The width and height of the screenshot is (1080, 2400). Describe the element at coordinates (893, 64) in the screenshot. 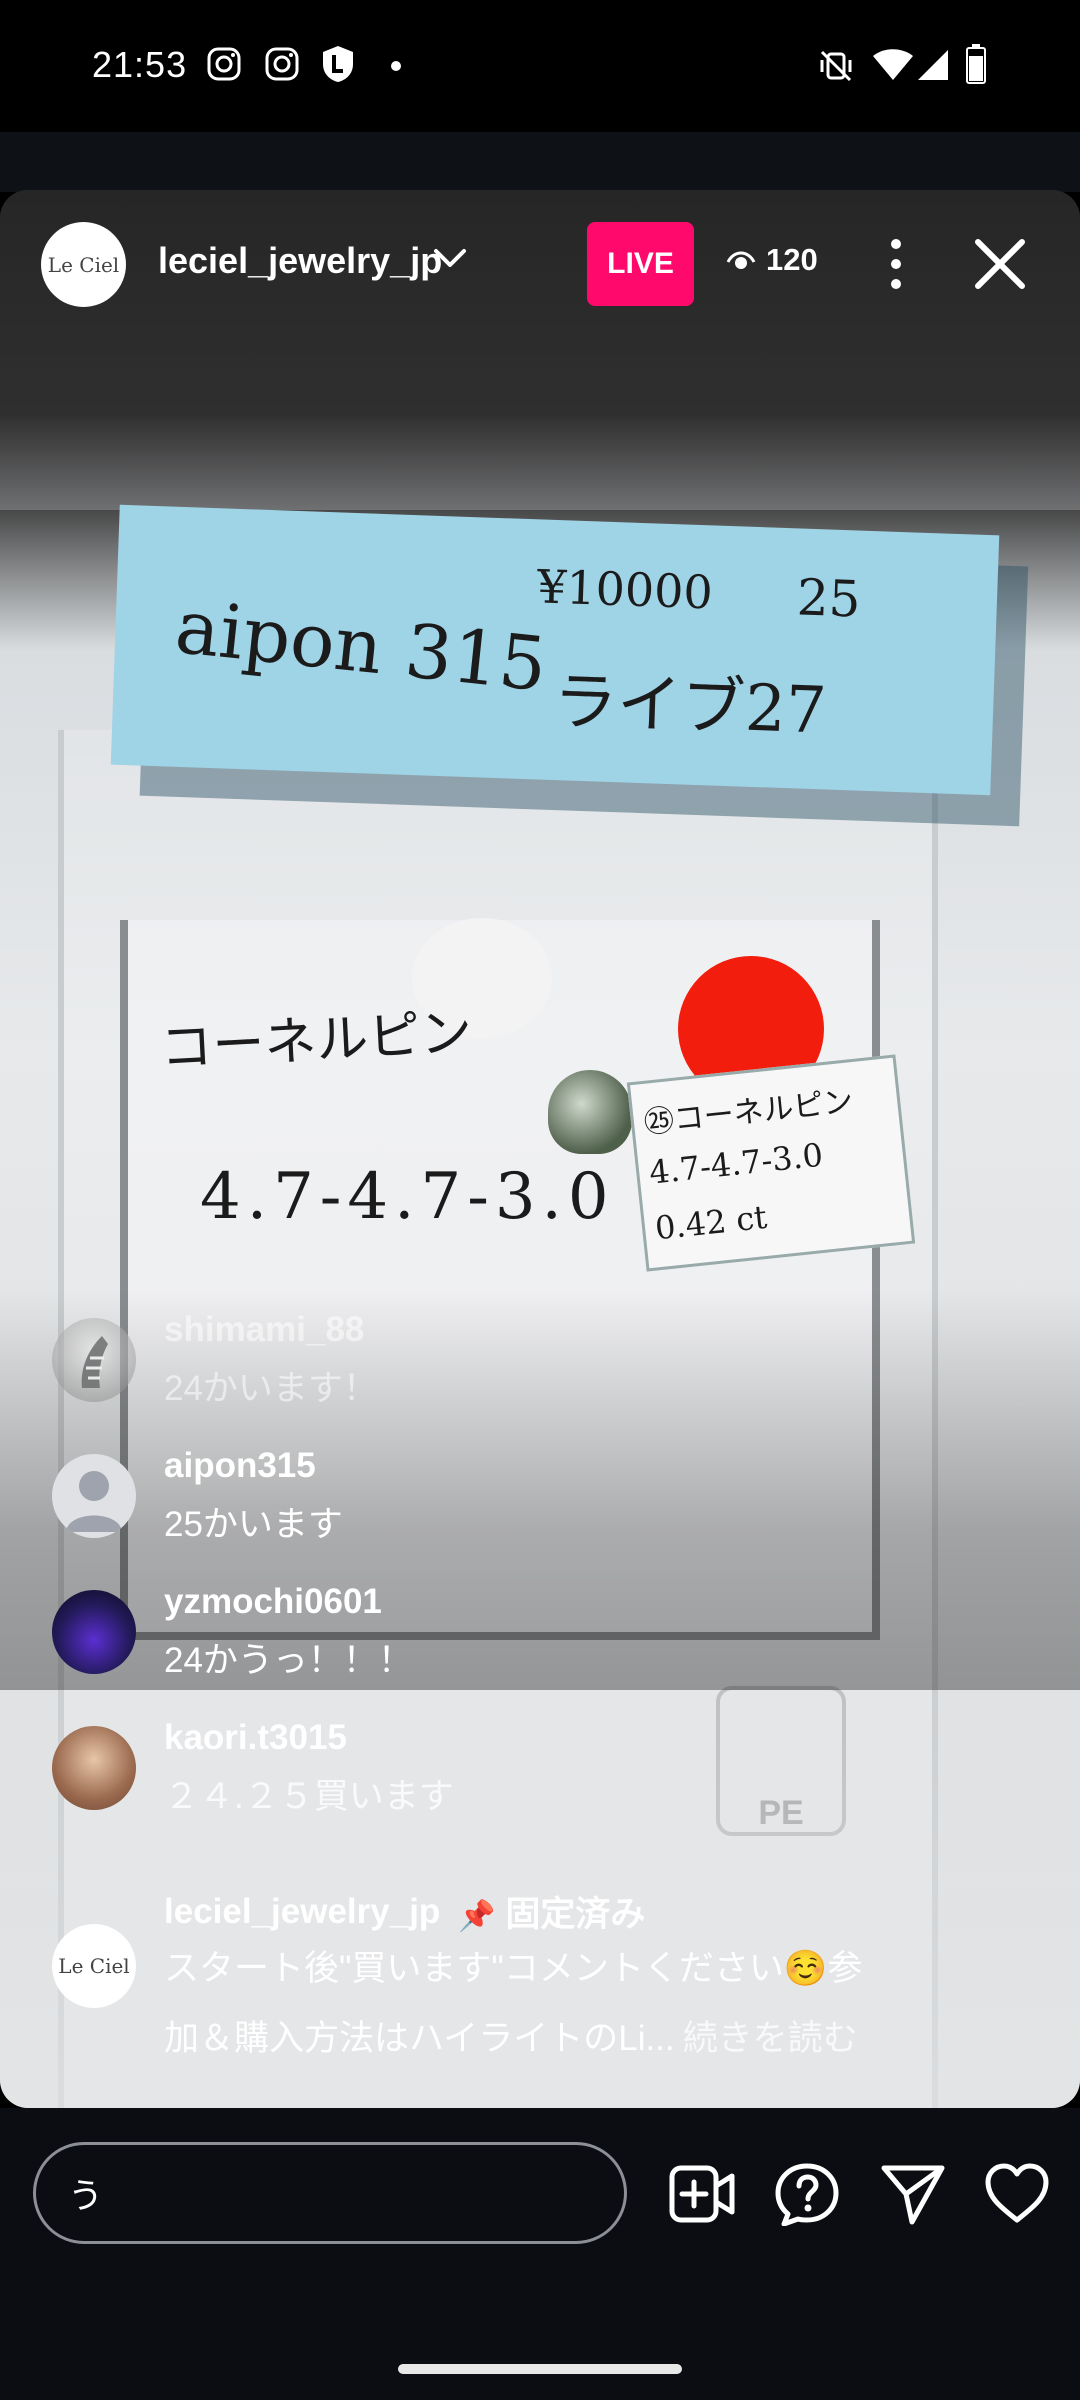

I see `wifi-icon` at that location.